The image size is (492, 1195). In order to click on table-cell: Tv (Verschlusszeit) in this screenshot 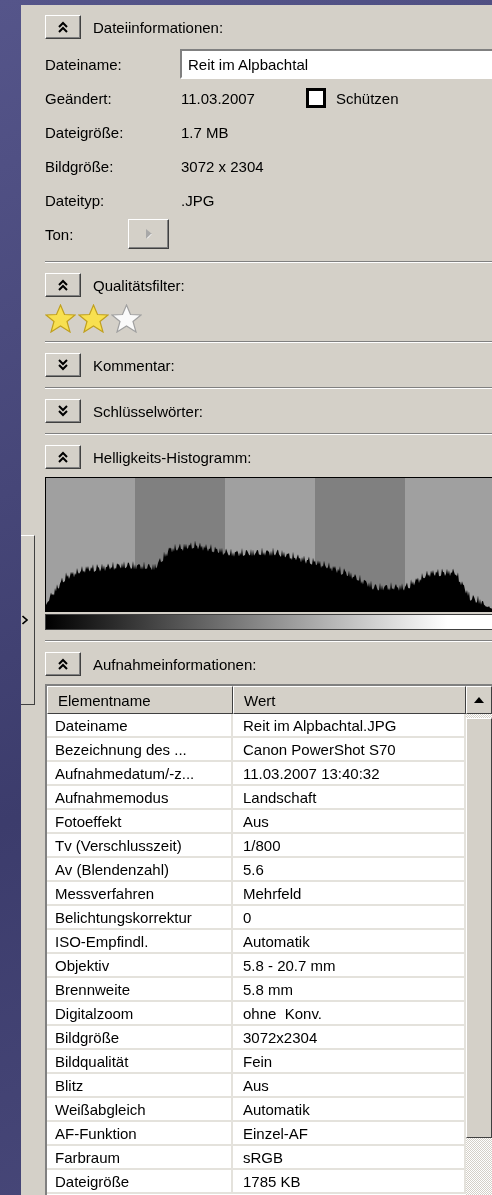, I will do `click(140, 846)`.